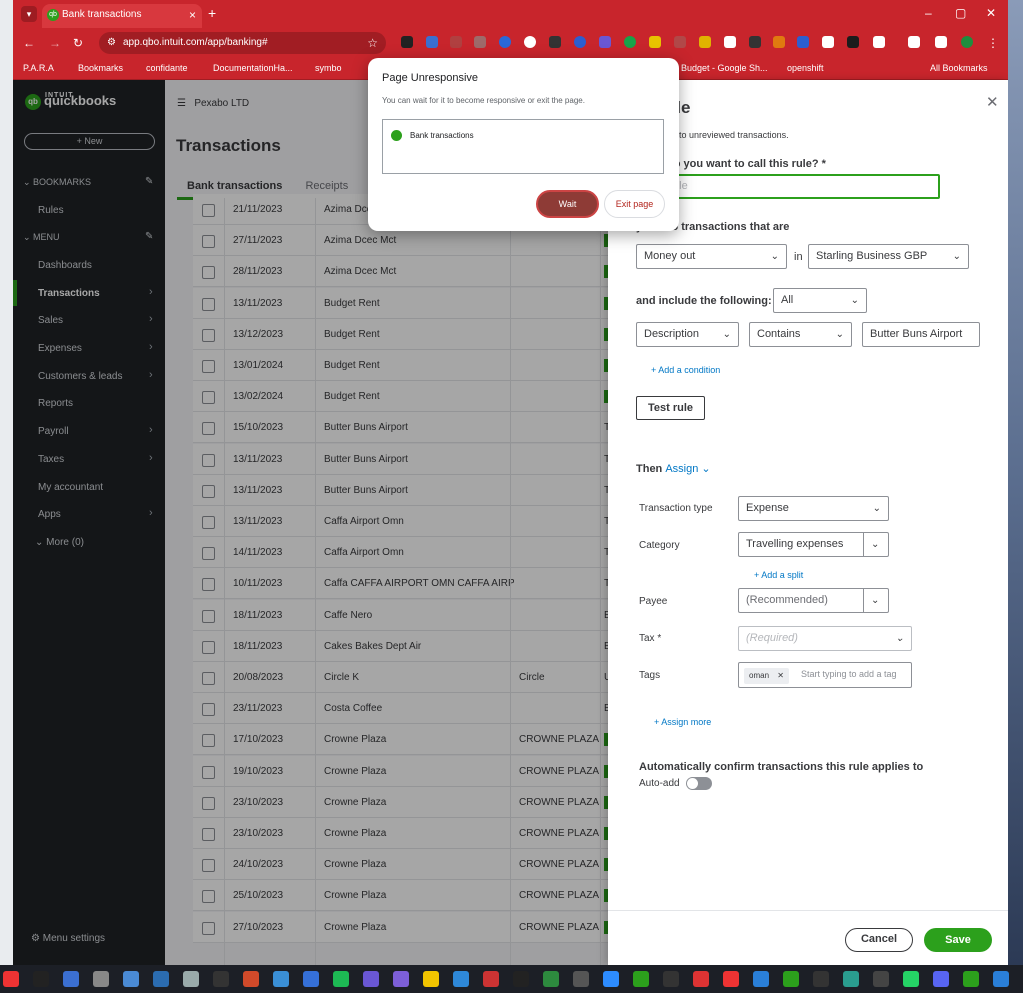 The height and width of the screenshot is (993, 1023). I want to click on reading-list-icon, so click(914, 42).